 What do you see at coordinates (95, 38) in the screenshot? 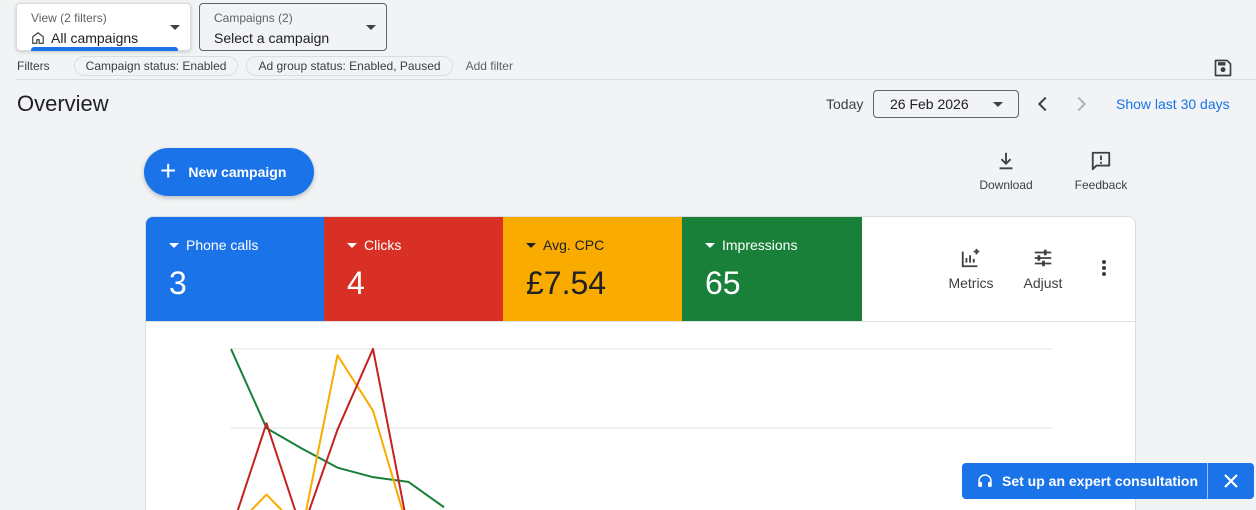
I see `view-selector-value: All campaigns` at bounding box center [95, 38].